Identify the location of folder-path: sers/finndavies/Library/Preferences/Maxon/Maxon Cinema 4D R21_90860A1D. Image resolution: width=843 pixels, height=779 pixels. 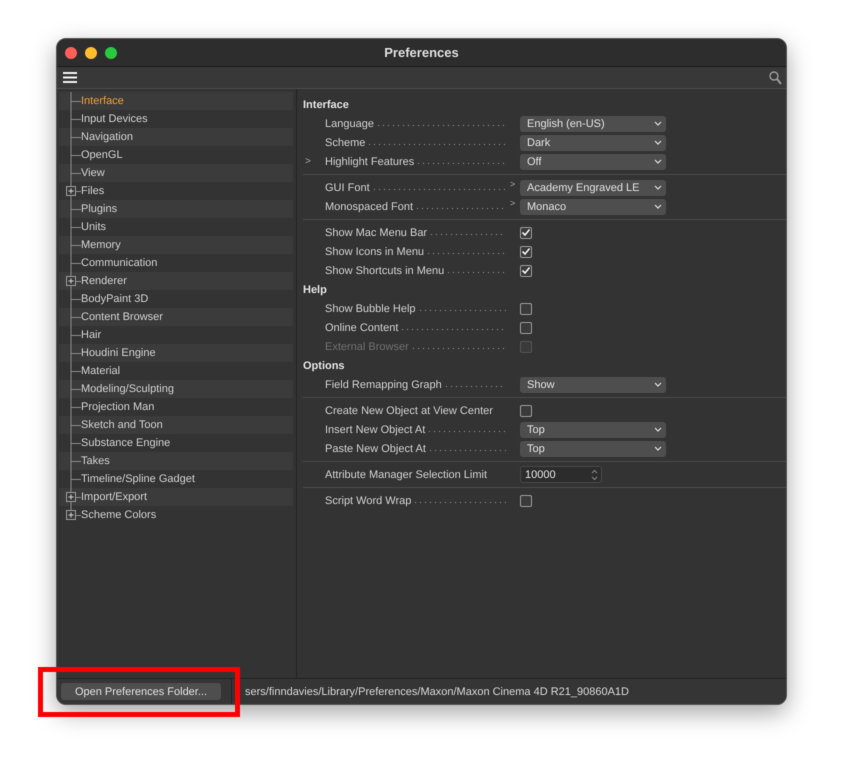
(437, 692).